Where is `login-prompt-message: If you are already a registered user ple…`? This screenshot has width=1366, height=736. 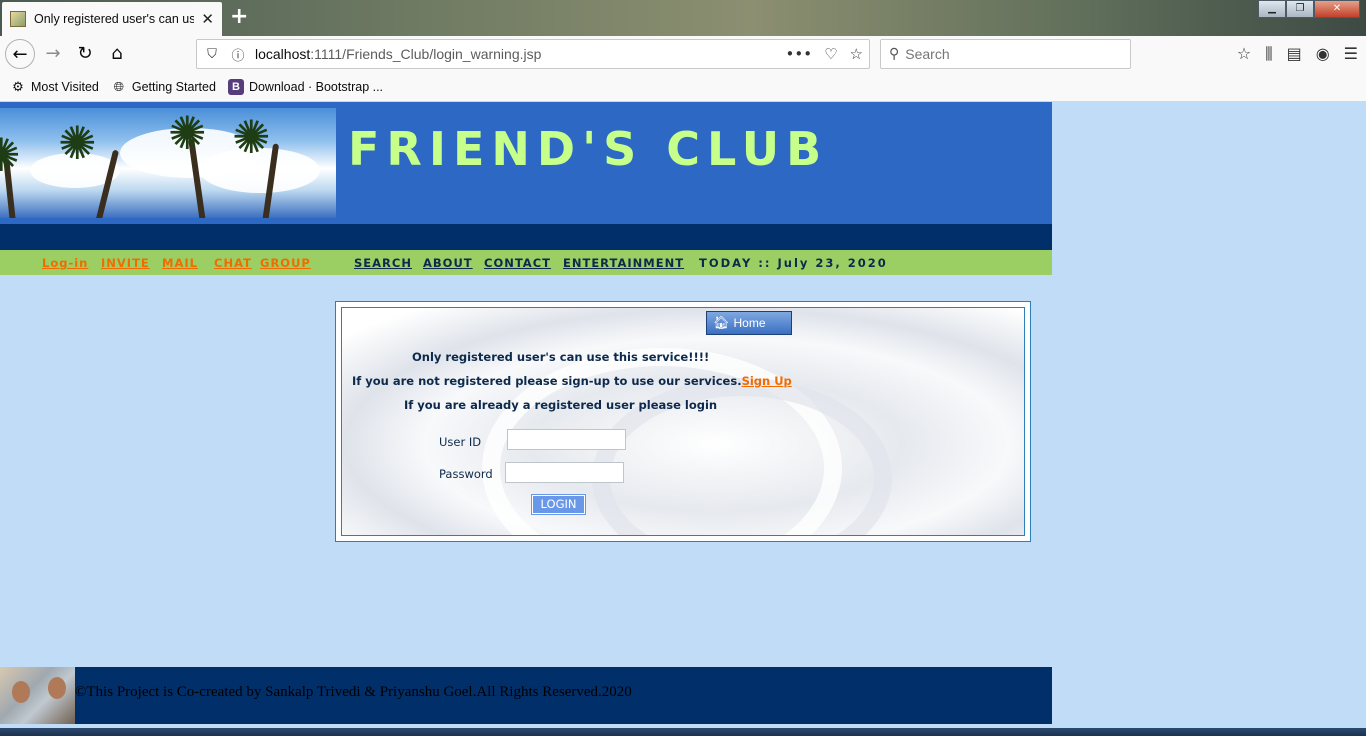
login-prompt-message: If you are already a registered user ple… is located at coordinates (561, 405).